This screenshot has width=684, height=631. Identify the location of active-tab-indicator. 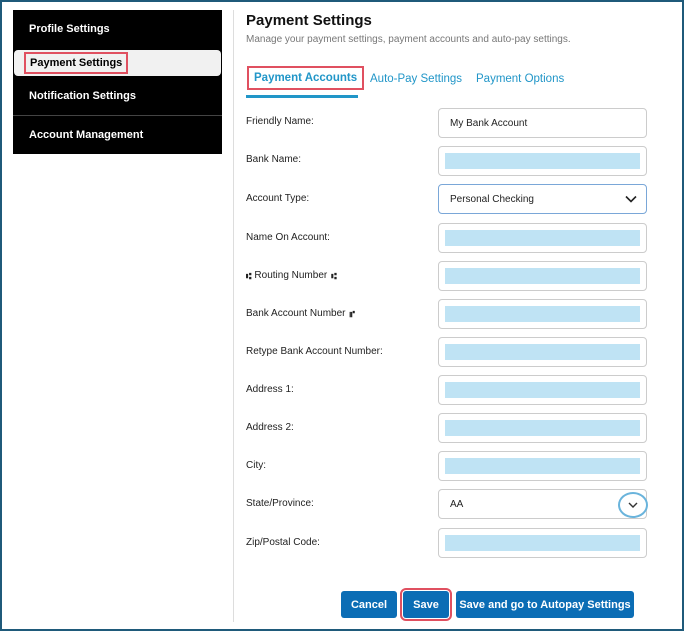
(302, 96).